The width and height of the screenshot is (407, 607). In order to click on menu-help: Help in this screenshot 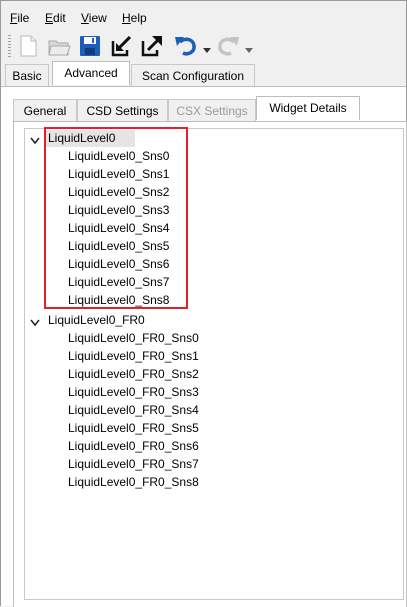, I will do `click(134, 18)`.